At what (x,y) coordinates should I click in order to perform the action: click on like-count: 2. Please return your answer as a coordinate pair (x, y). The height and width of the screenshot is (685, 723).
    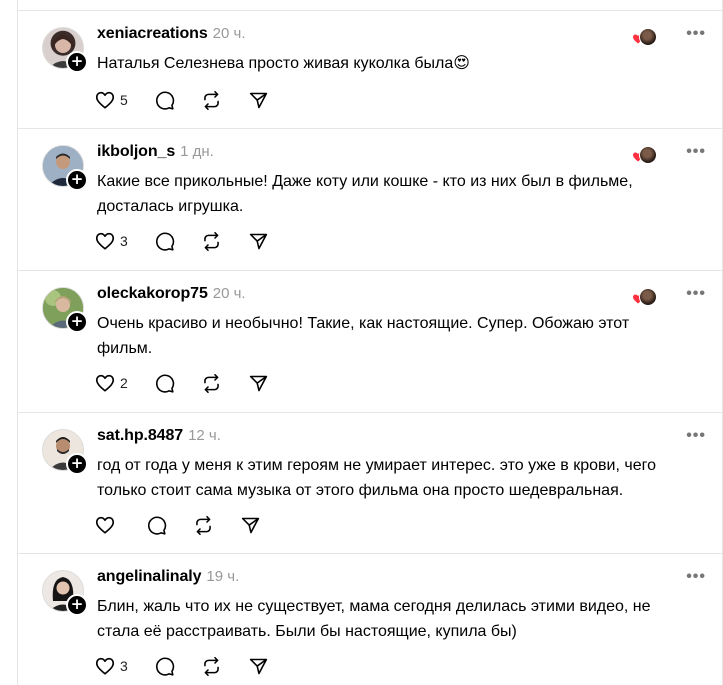
    Looking at the image, I should click on (124, 383).